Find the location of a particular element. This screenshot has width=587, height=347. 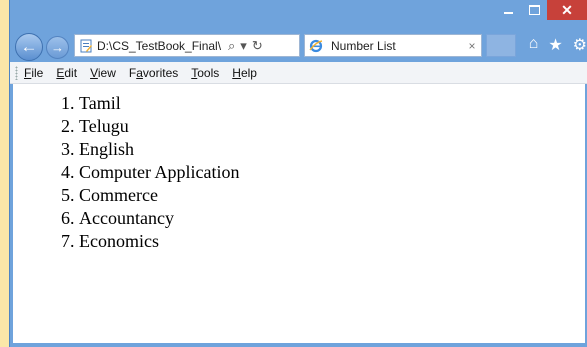

tab-close-icon: × is located at coordinates (472, 46).